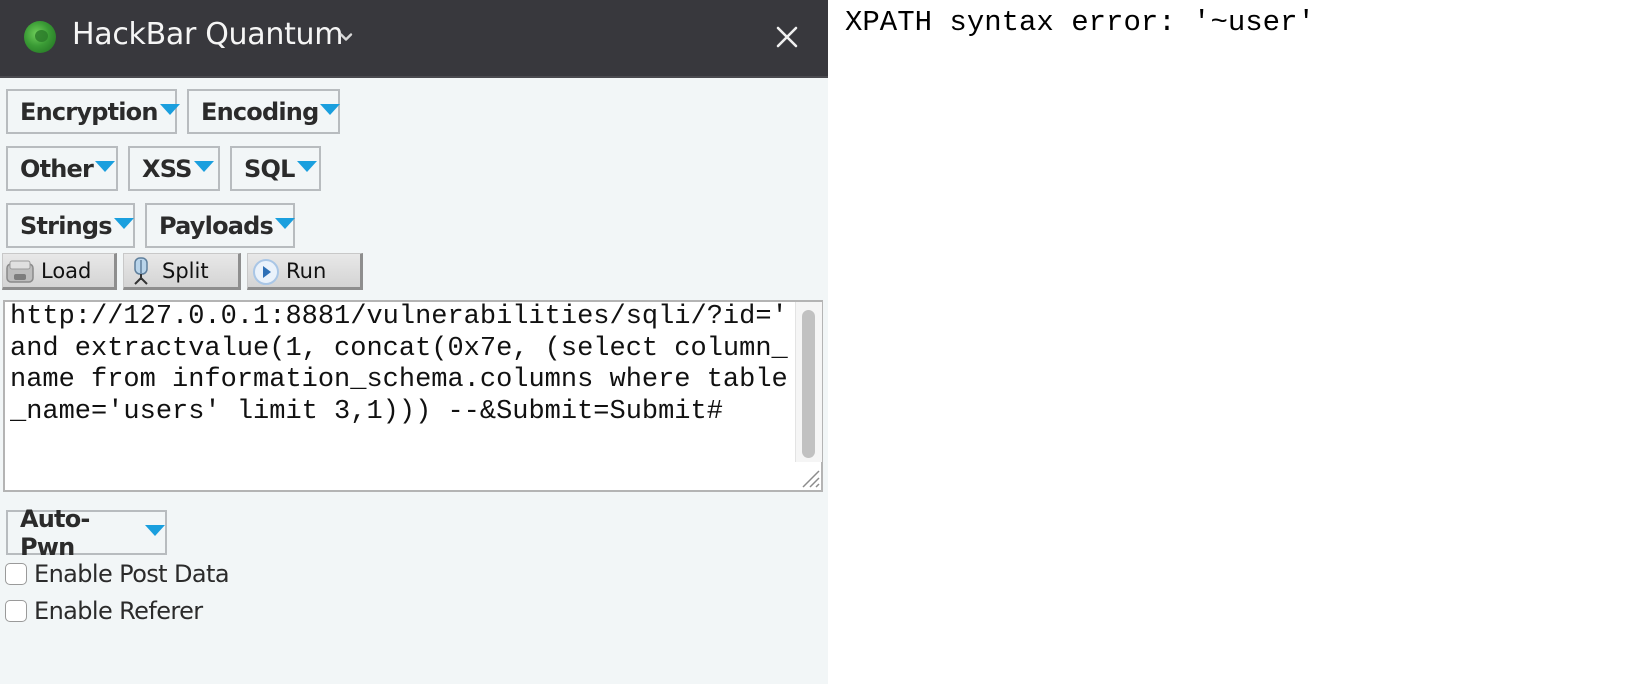 This screenshot has width=1628, height=684. I want to click on scrollbar-thumb, so click(808, 384).